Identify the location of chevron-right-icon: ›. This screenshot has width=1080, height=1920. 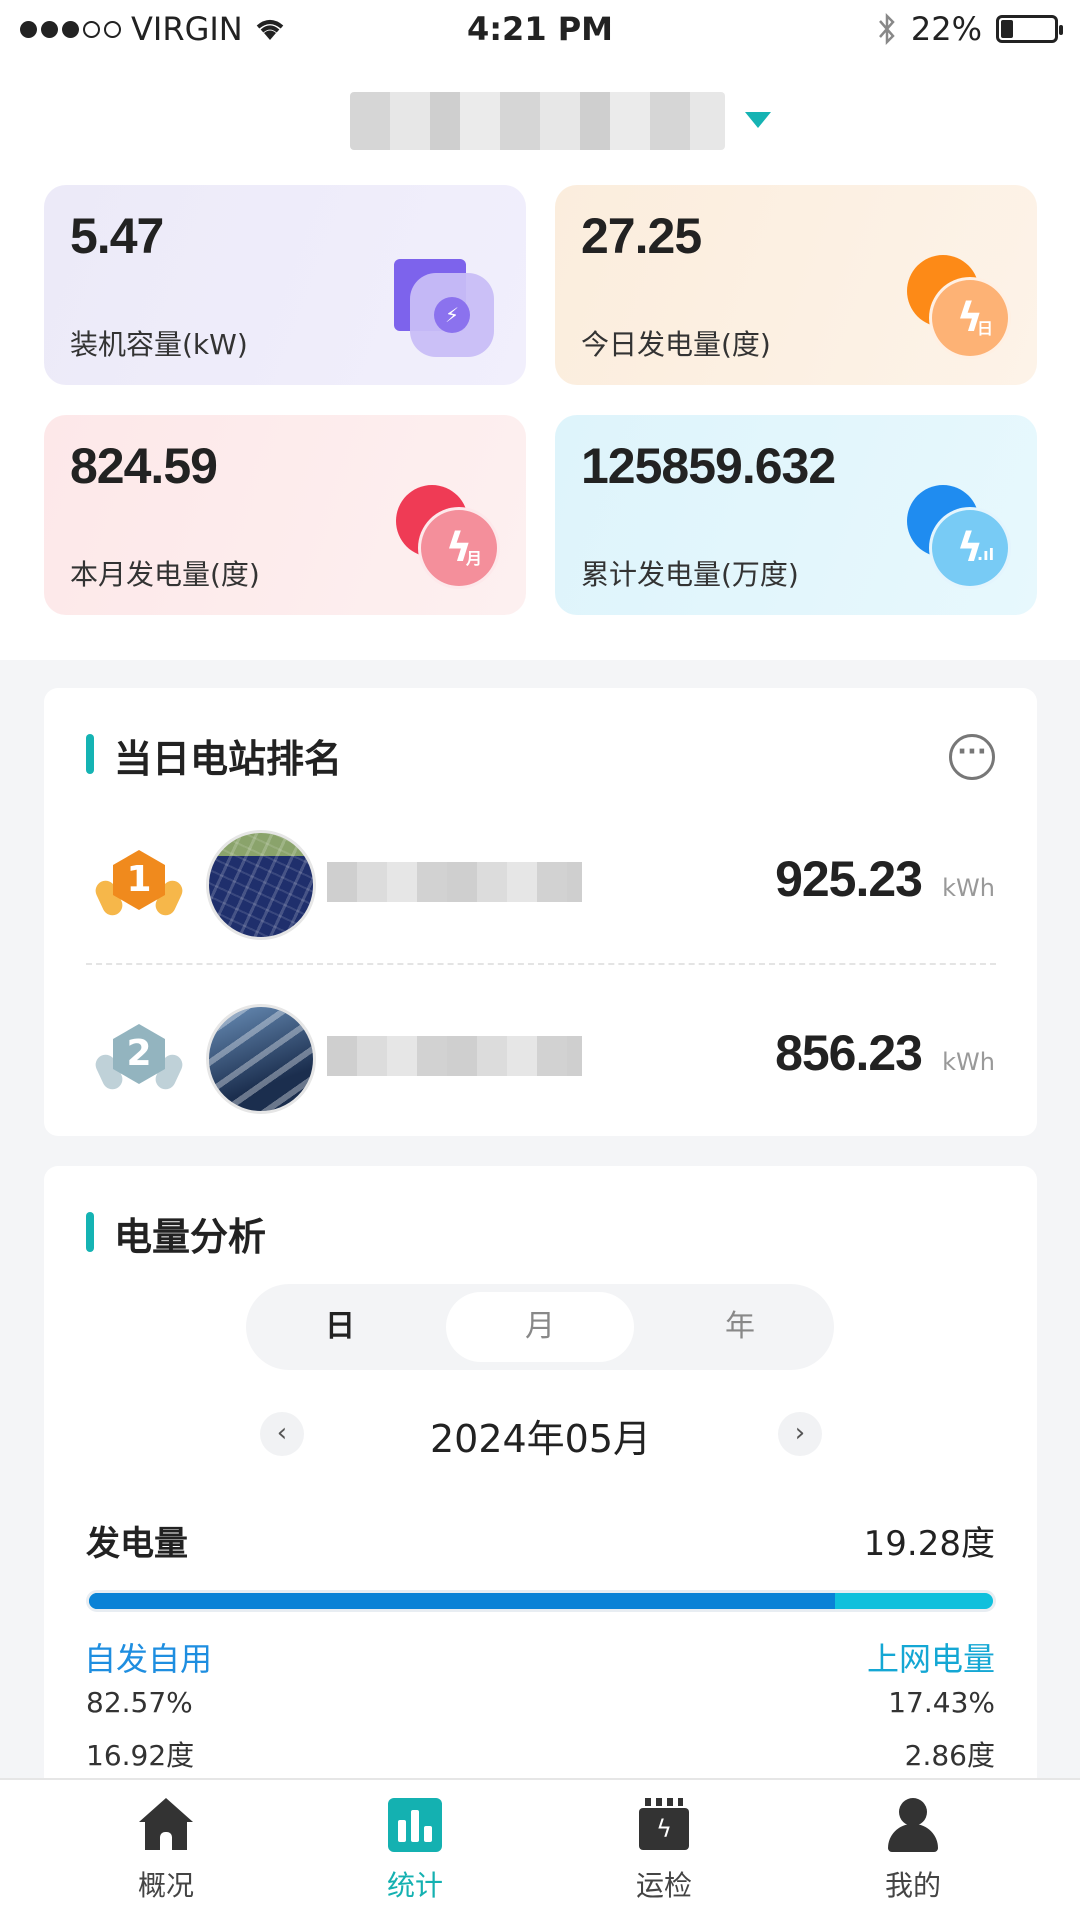
(800, 1434).